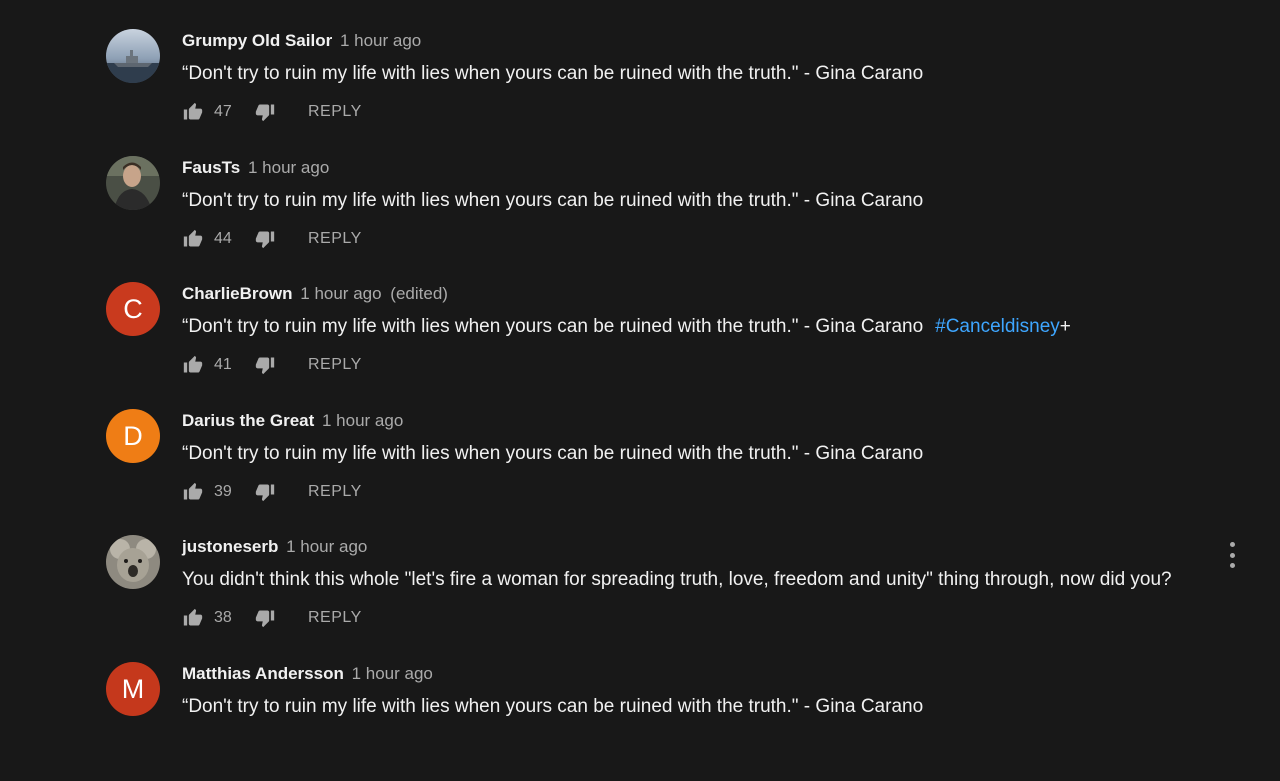  I want to click on avatar-letter: M, so click(133, 688).